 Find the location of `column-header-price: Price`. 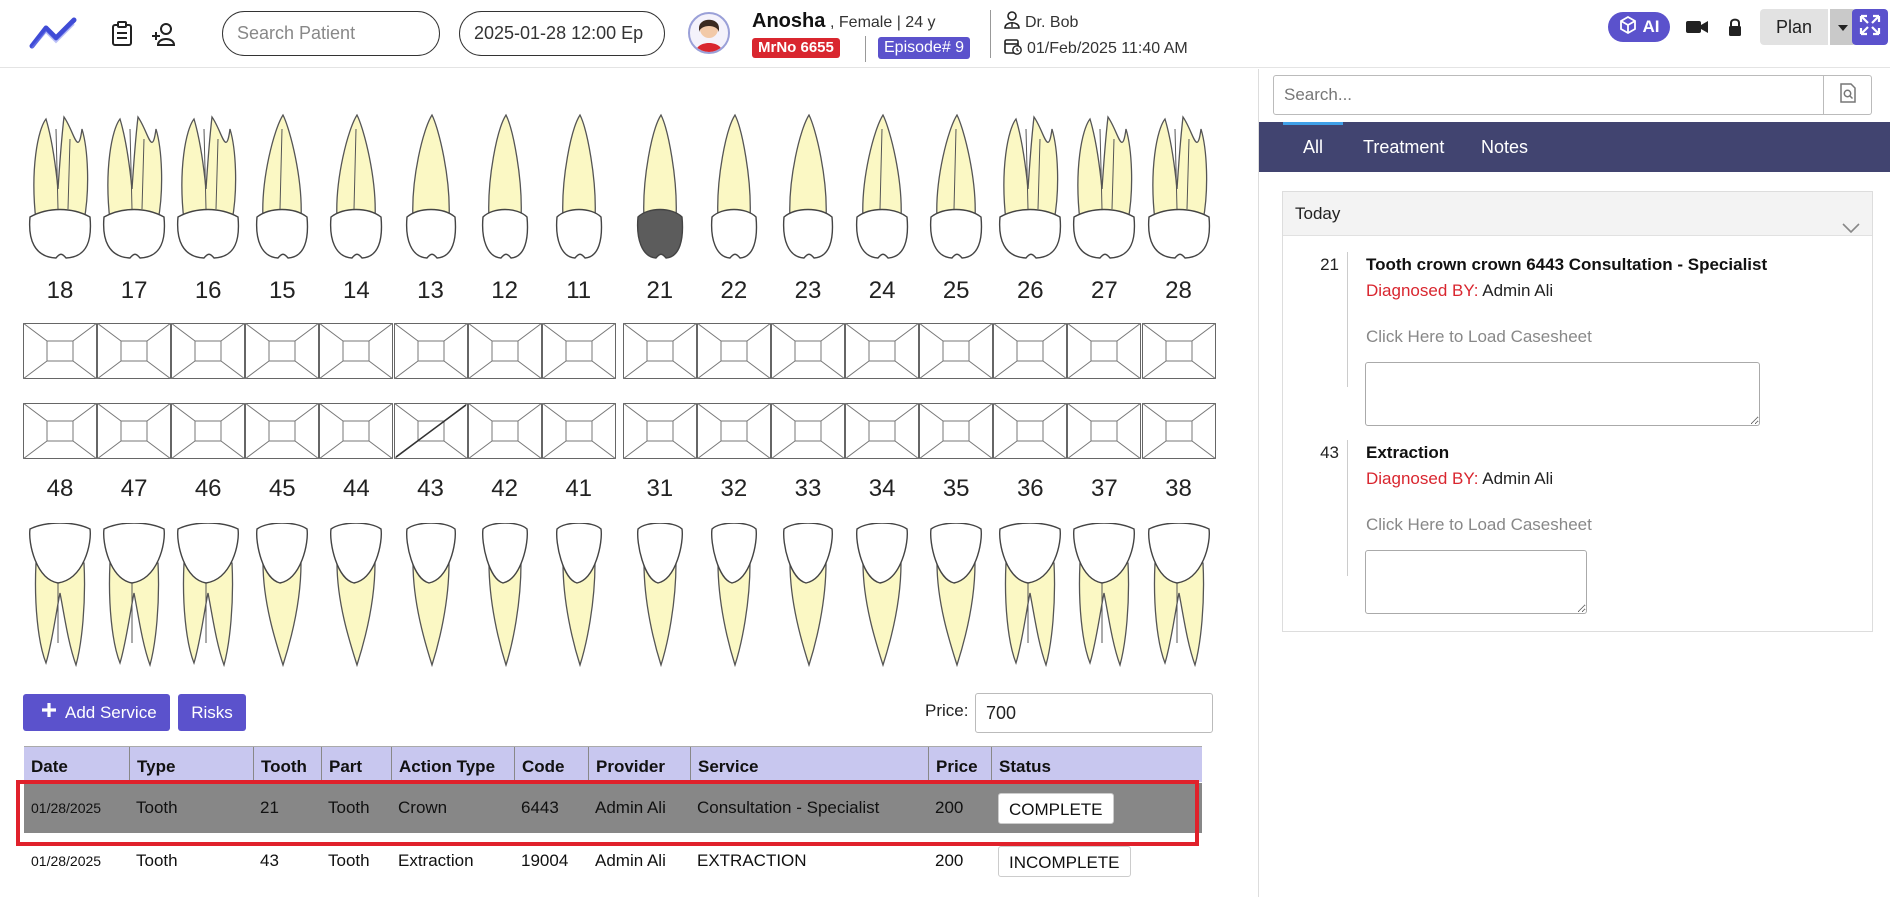

column-header-price: Price is located at coordinates (959, 765).